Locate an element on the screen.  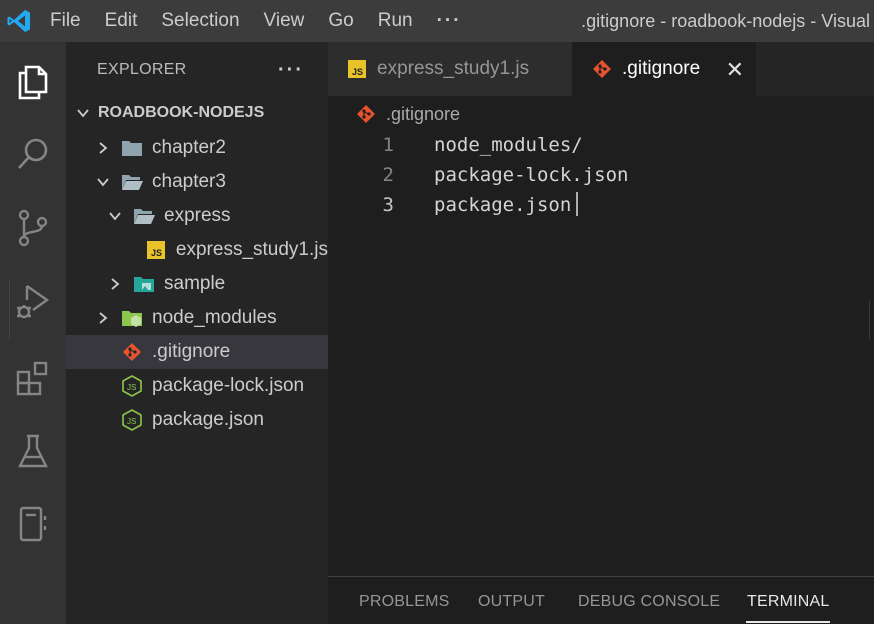
tree-item-node-modules: node_modules is located at coordinates (197, 318).